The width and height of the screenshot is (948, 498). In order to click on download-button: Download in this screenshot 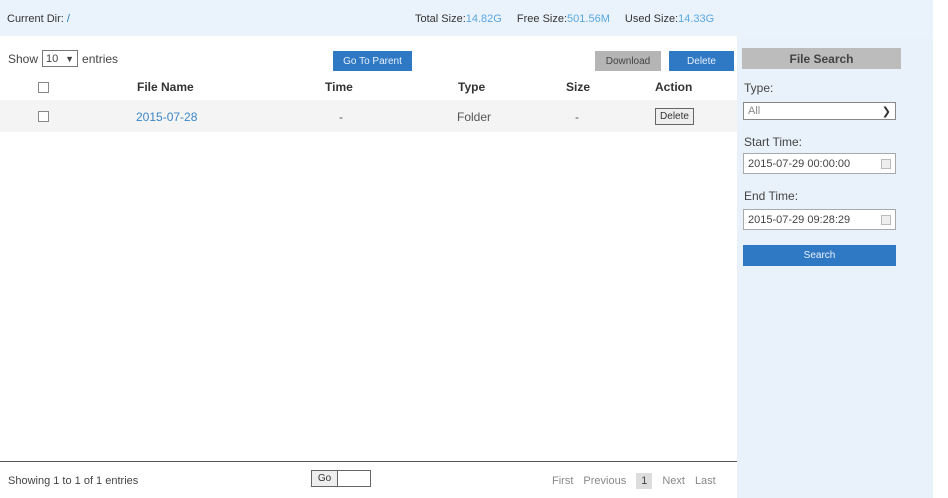, I will do `click(628, 61)`.